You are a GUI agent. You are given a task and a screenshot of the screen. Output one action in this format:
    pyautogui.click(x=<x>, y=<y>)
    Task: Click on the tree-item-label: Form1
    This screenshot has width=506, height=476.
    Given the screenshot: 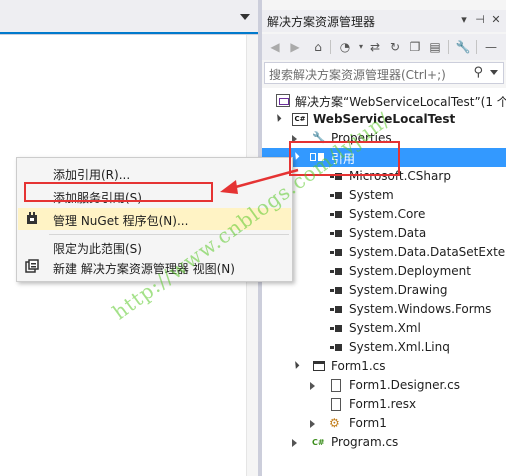 What is the action you would take?
    pyautogui.click(x=368, y=423)
    